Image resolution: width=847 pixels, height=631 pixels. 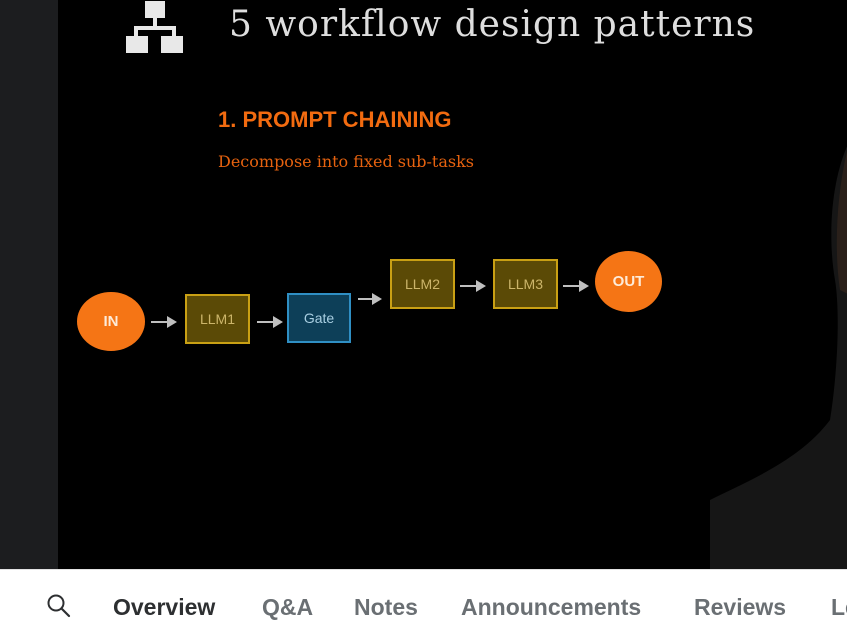 I want to click on tab-overview: Overview, so click(x=164, y=607).